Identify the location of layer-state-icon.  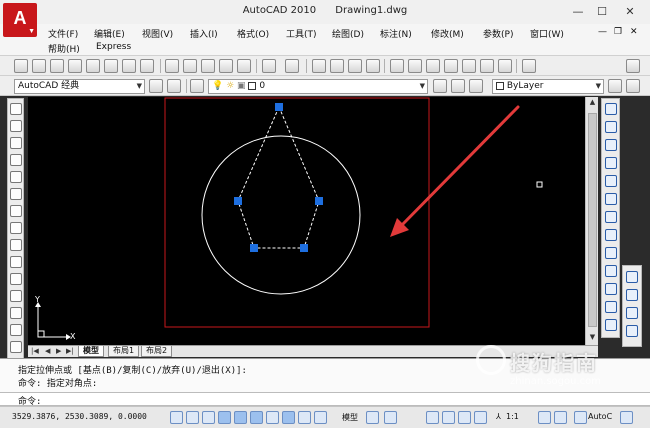
(476, 86).